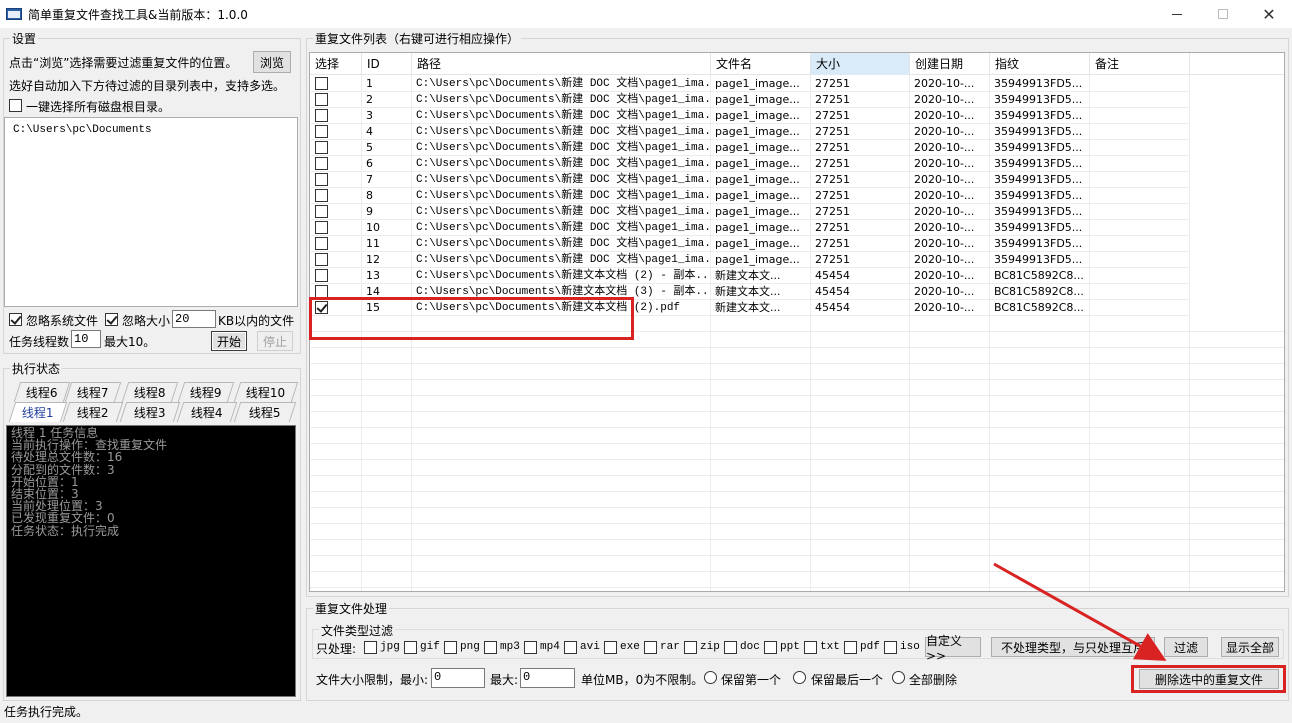  I want to click on threads-input: 10, so click(86, 339).